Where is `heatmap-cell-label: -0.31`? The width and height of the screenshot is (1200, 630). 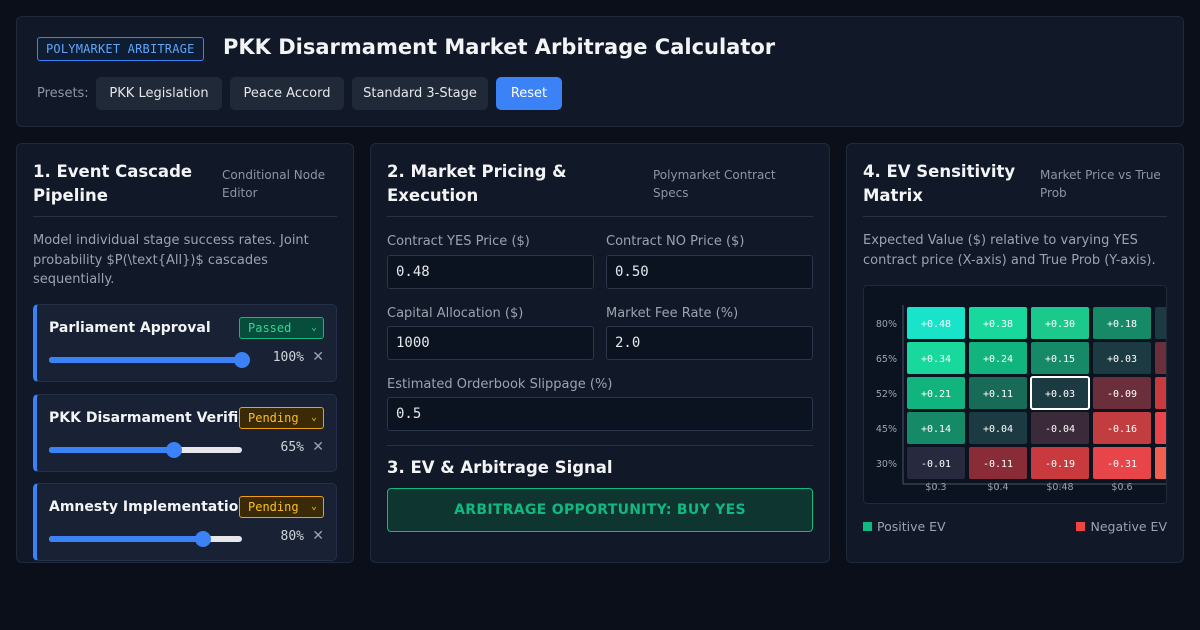
heatmap-cell-label: -0.31 is located at coordinates (1122, 464).